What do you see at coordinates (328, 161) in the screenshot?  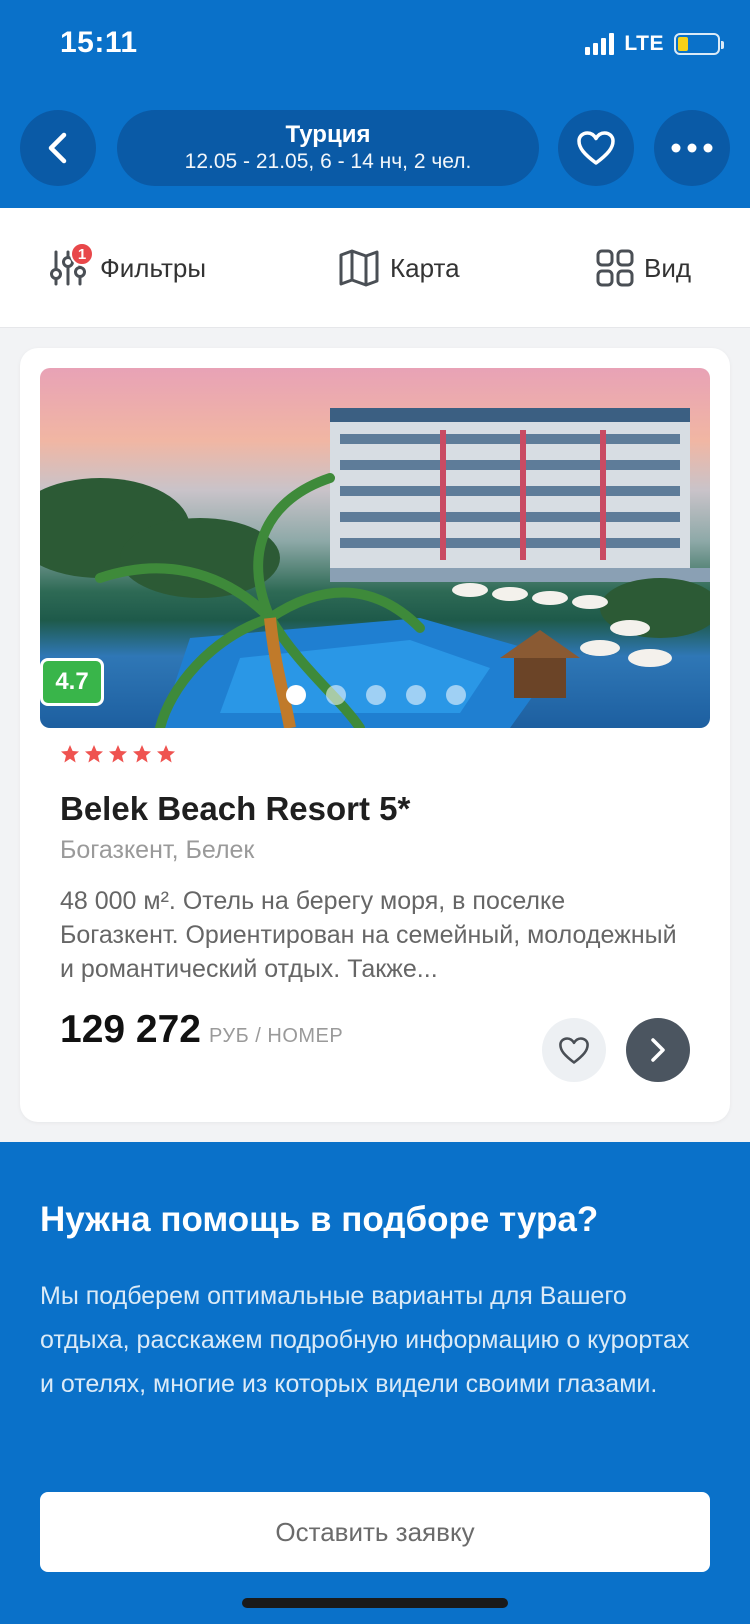 I see `trip-details: 12.05 - 21.05, 6 - 14 нч, 2 чел.` at bounding box center [328, 161].